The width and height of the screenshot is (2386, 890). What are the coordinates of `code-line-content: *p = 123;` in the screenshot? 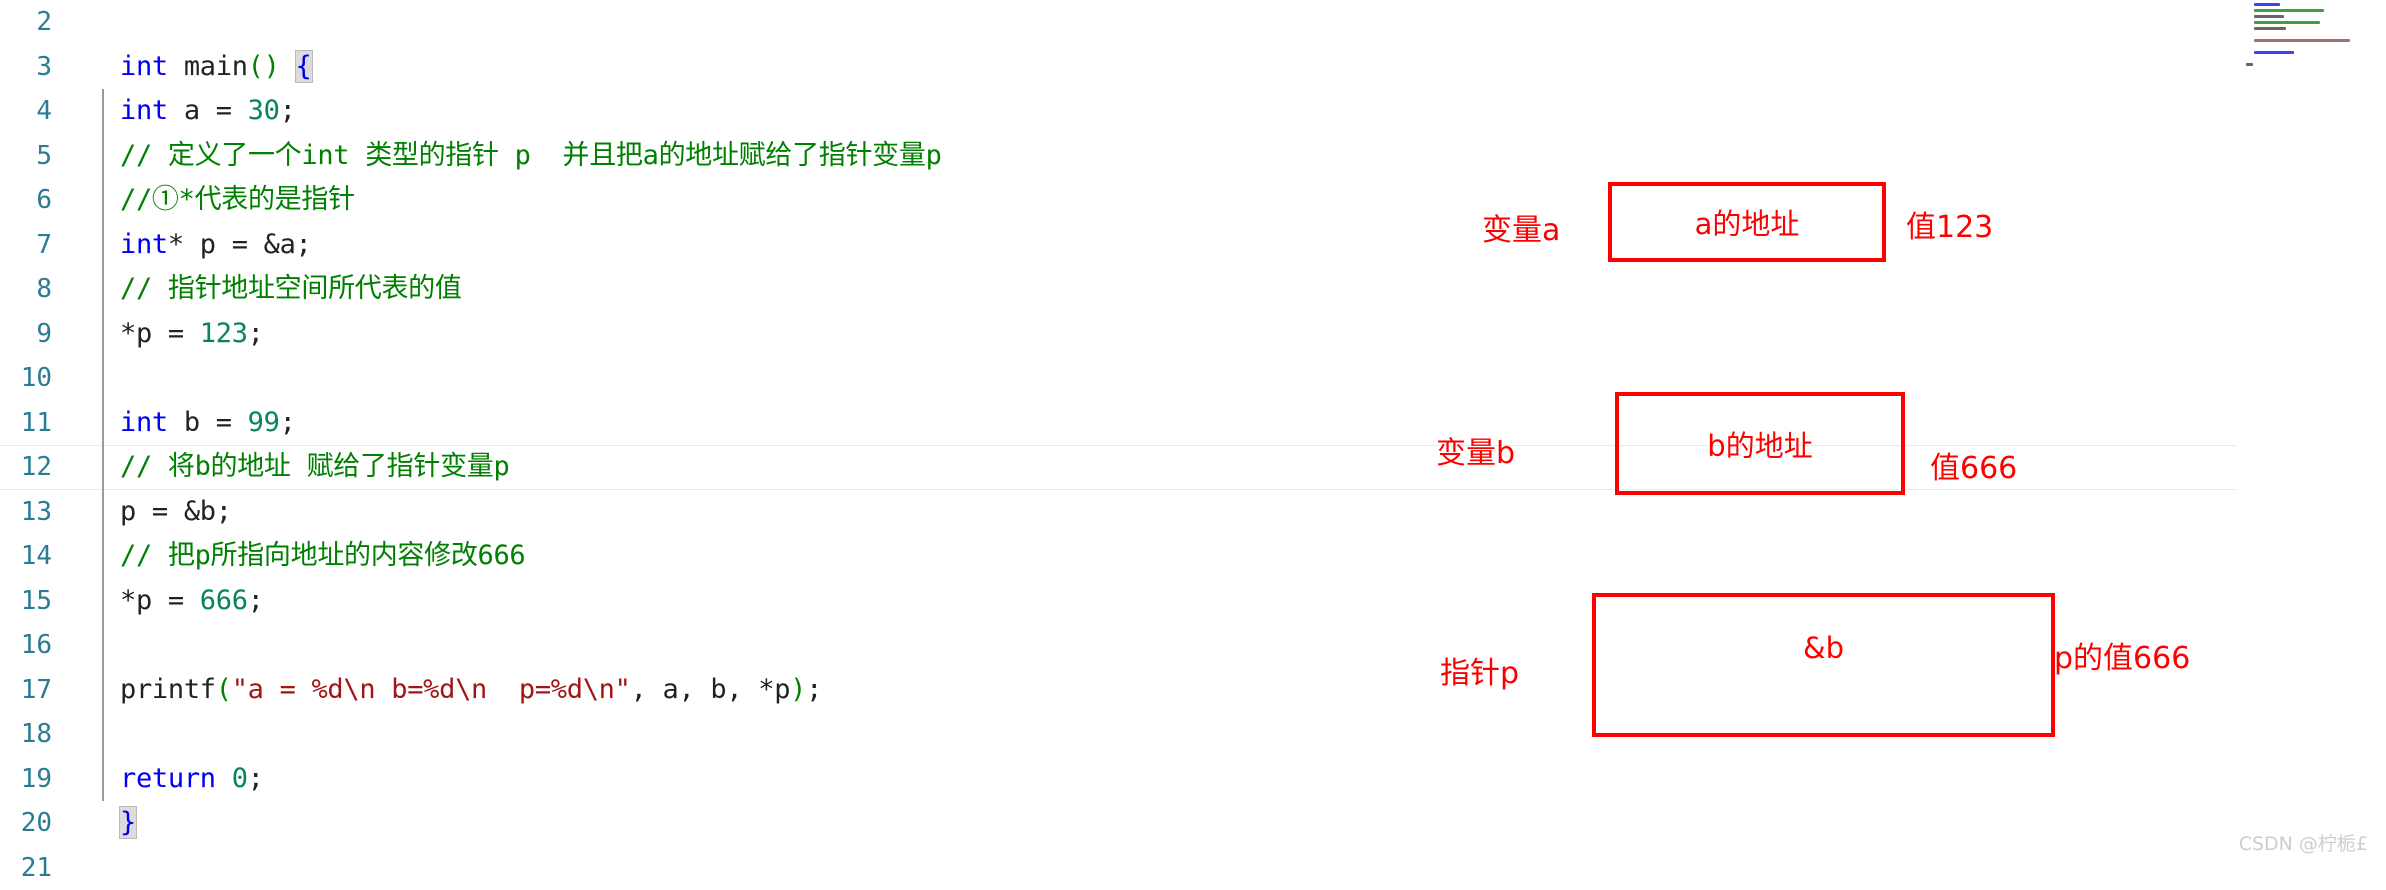 It's located at (192, 334).